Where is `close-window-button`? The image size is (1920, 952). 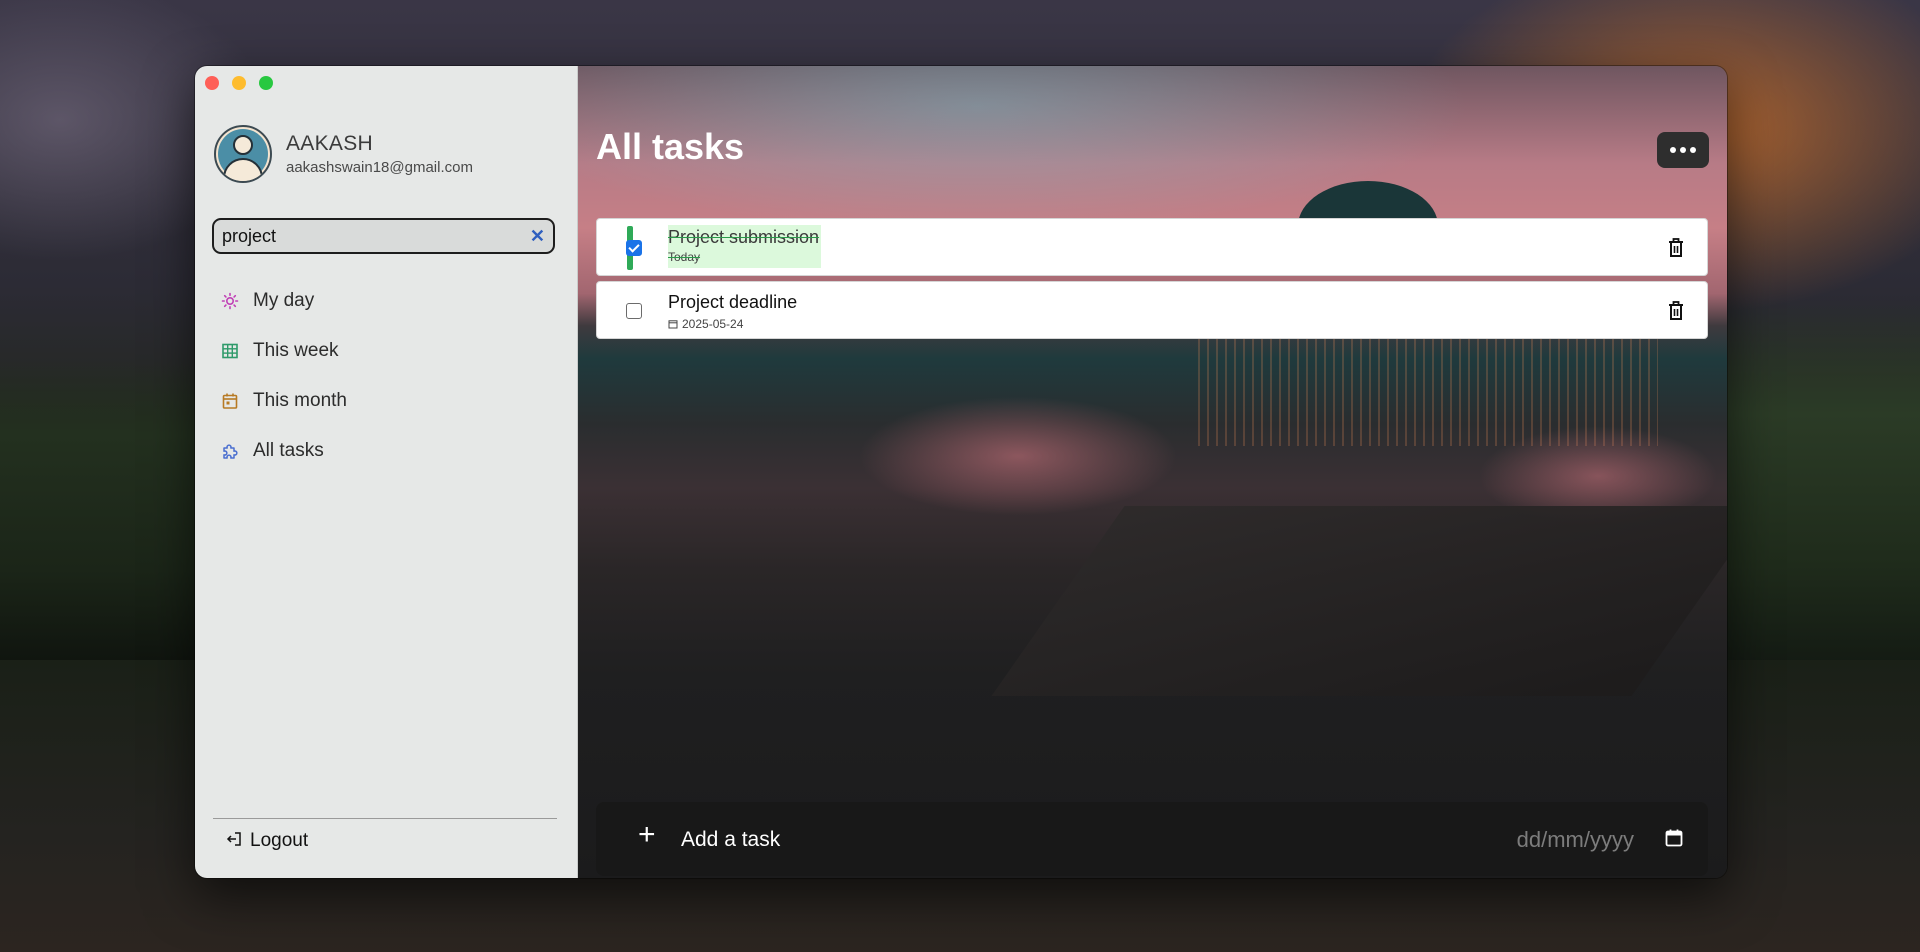 close-window-button is located at coordinates (212, 83).